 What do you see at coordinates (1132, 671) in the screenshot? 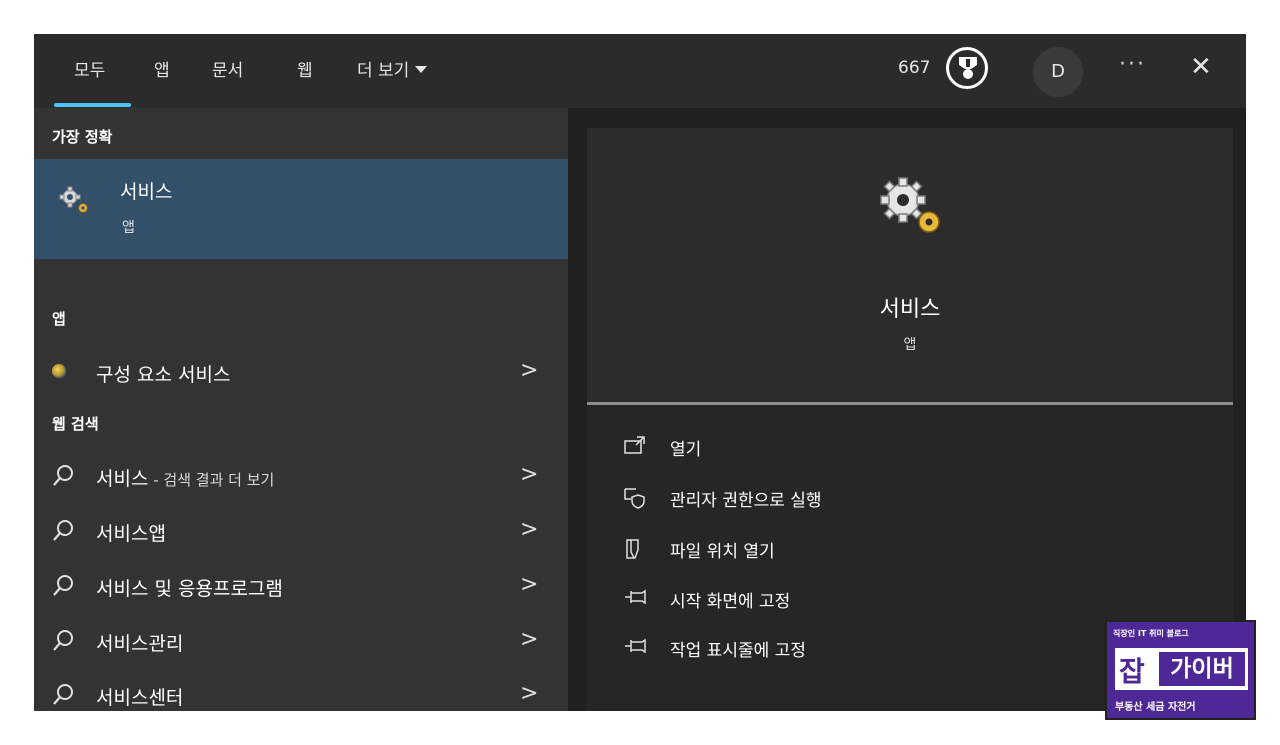
I see `watermark-logo-mark: 잡` at bounding box center [1132, 671].